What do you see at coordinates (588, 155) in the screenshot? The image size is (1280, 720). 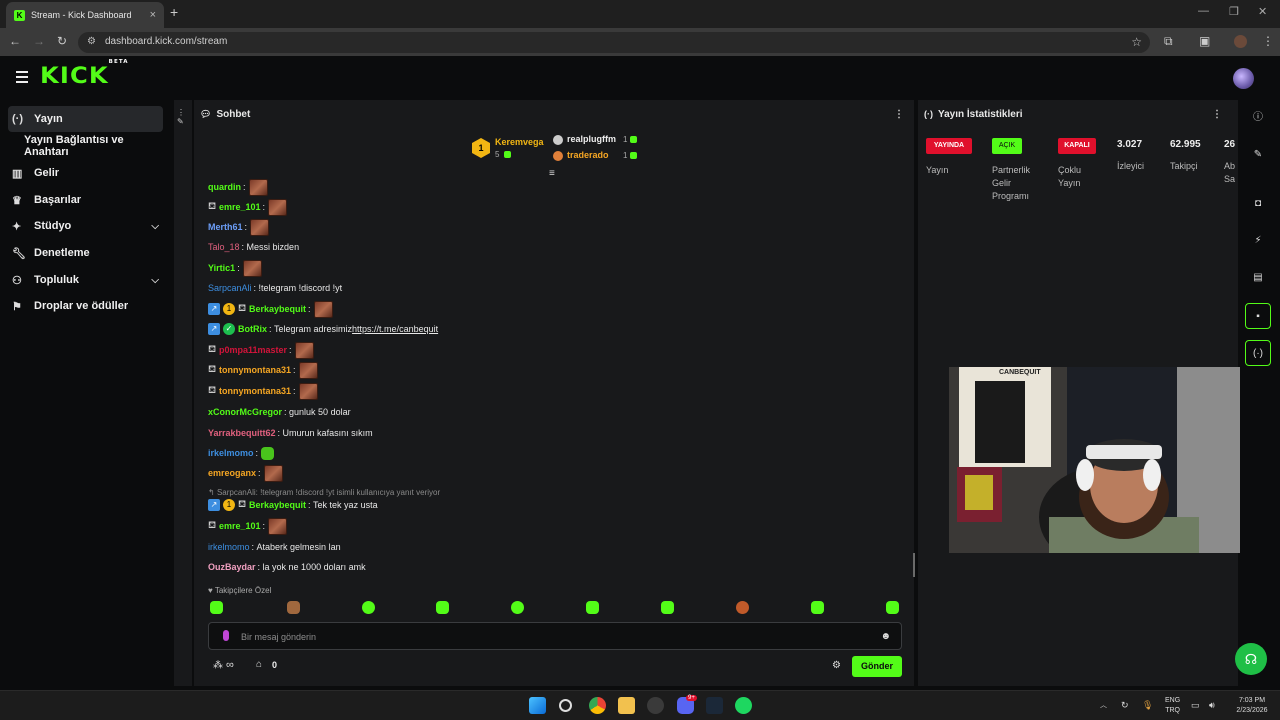 I see `leader-third-name: traderado` at bounding box center [588, 155].